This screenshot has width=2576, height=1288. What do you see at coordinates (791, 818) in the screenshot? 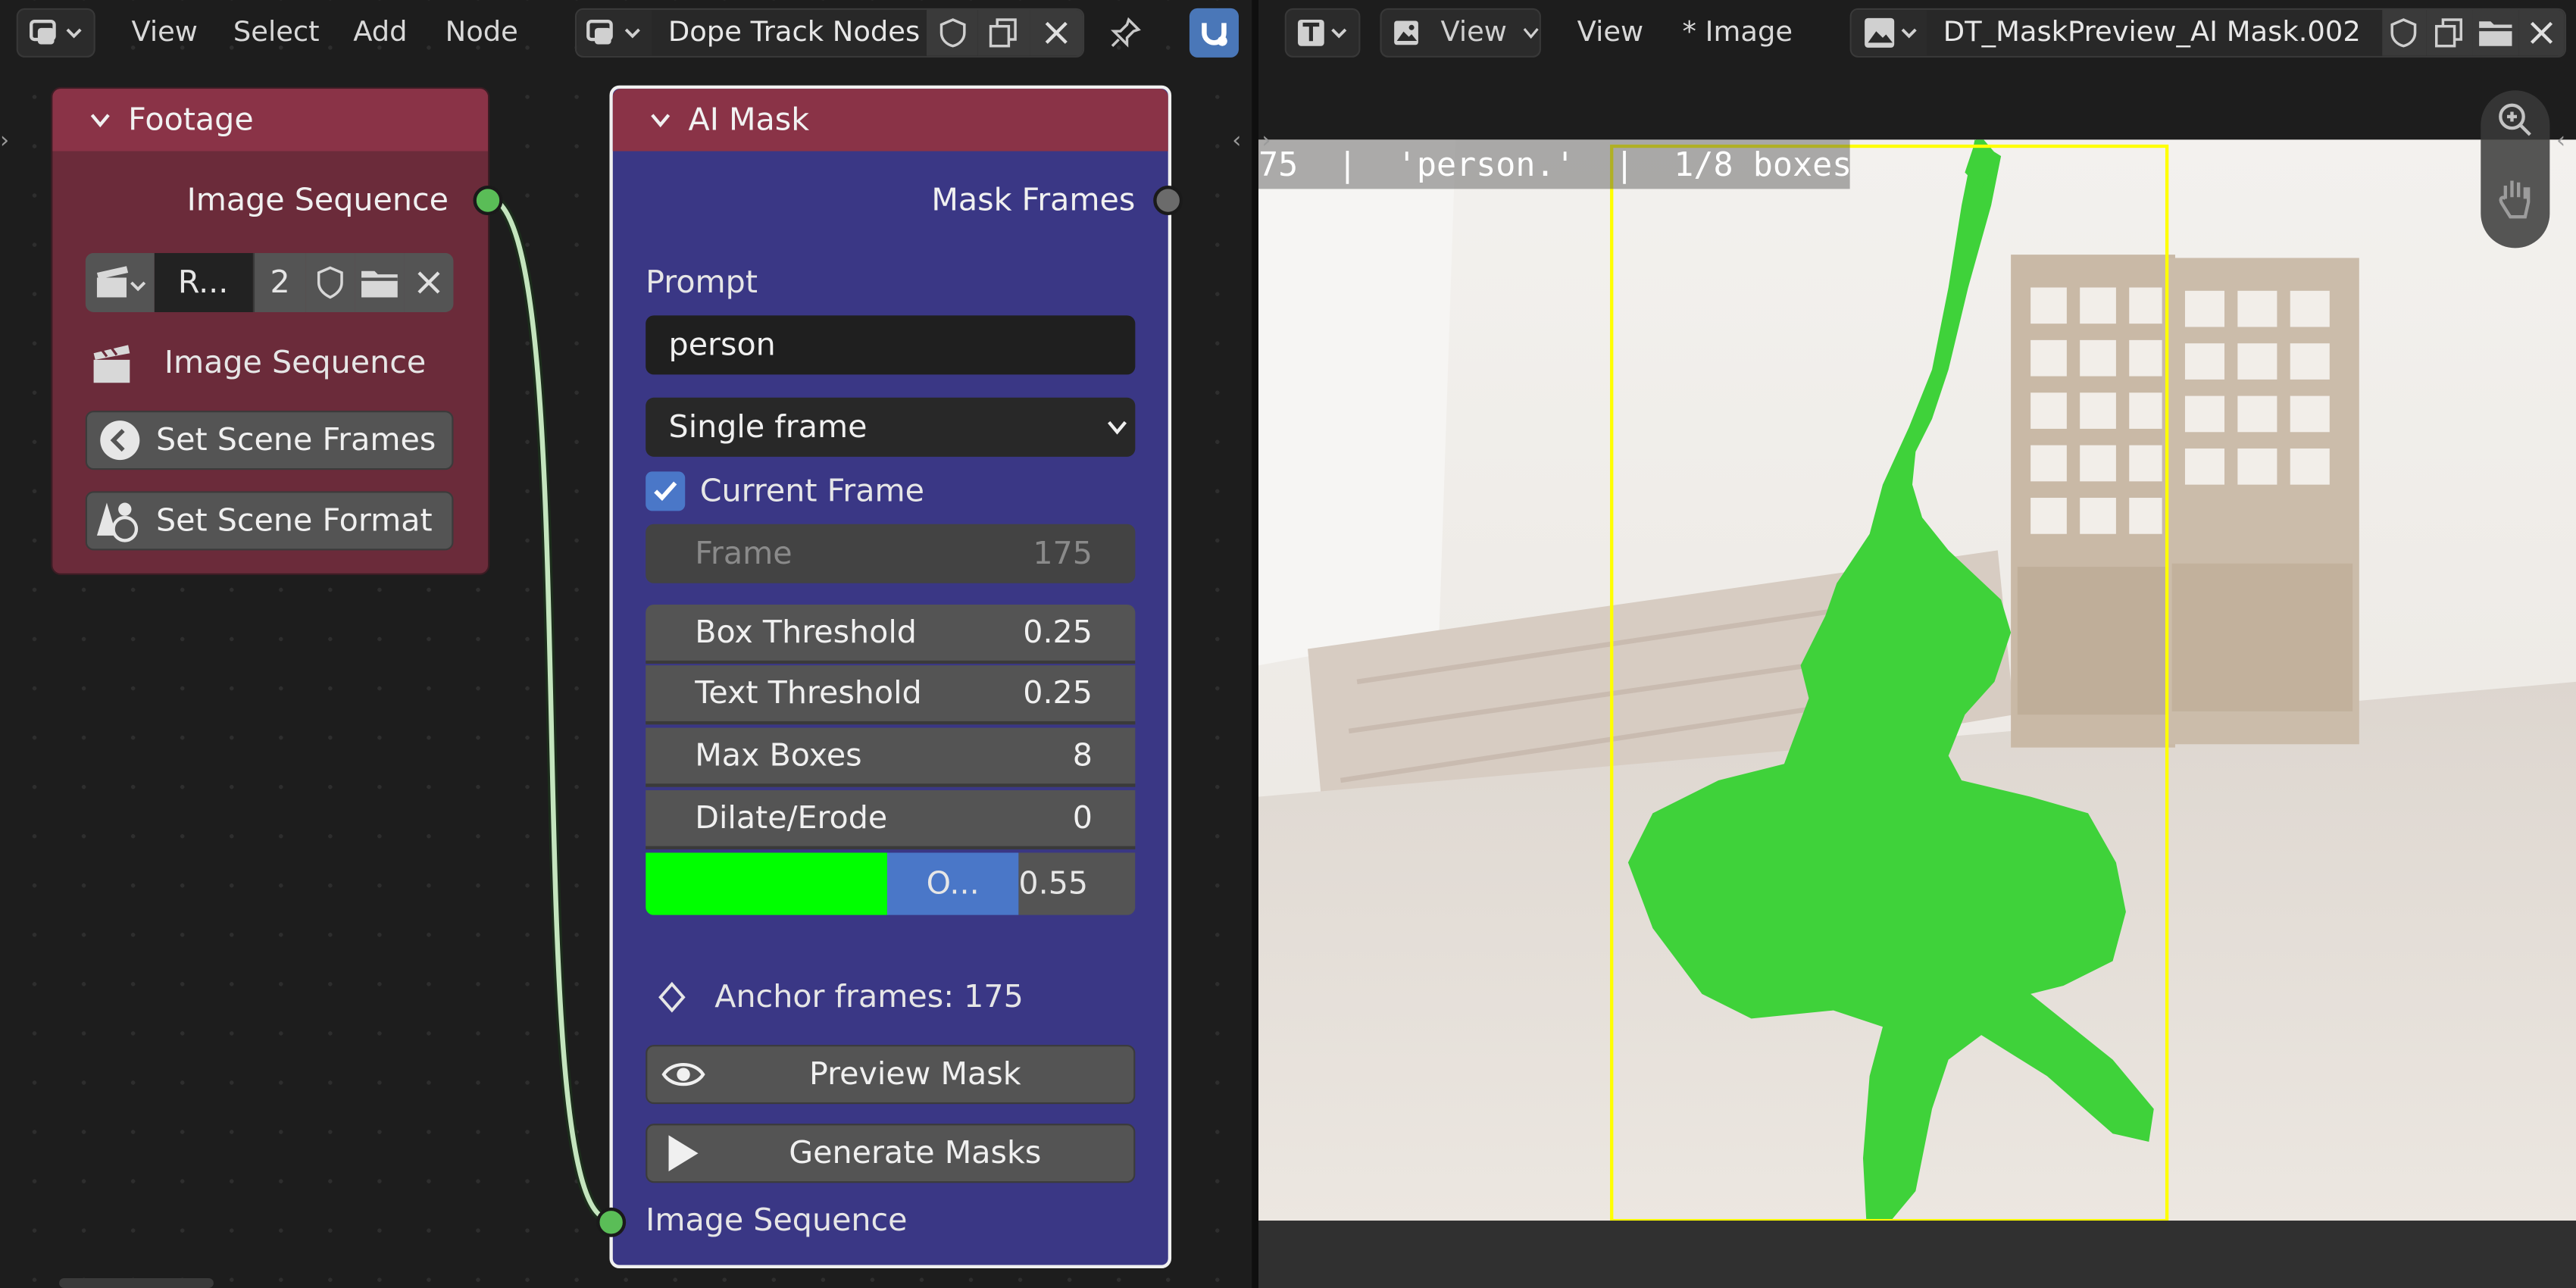
I see `dilate-erode-label: Dilate/Erode` at bounding box center [791, 818].